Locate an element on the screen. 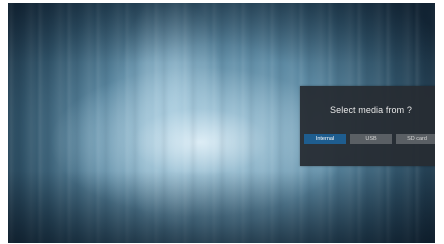 Image resolution: width=444 pixels, height=244 pixels. option-usb-button: USB is located at coordinates (371, 139).